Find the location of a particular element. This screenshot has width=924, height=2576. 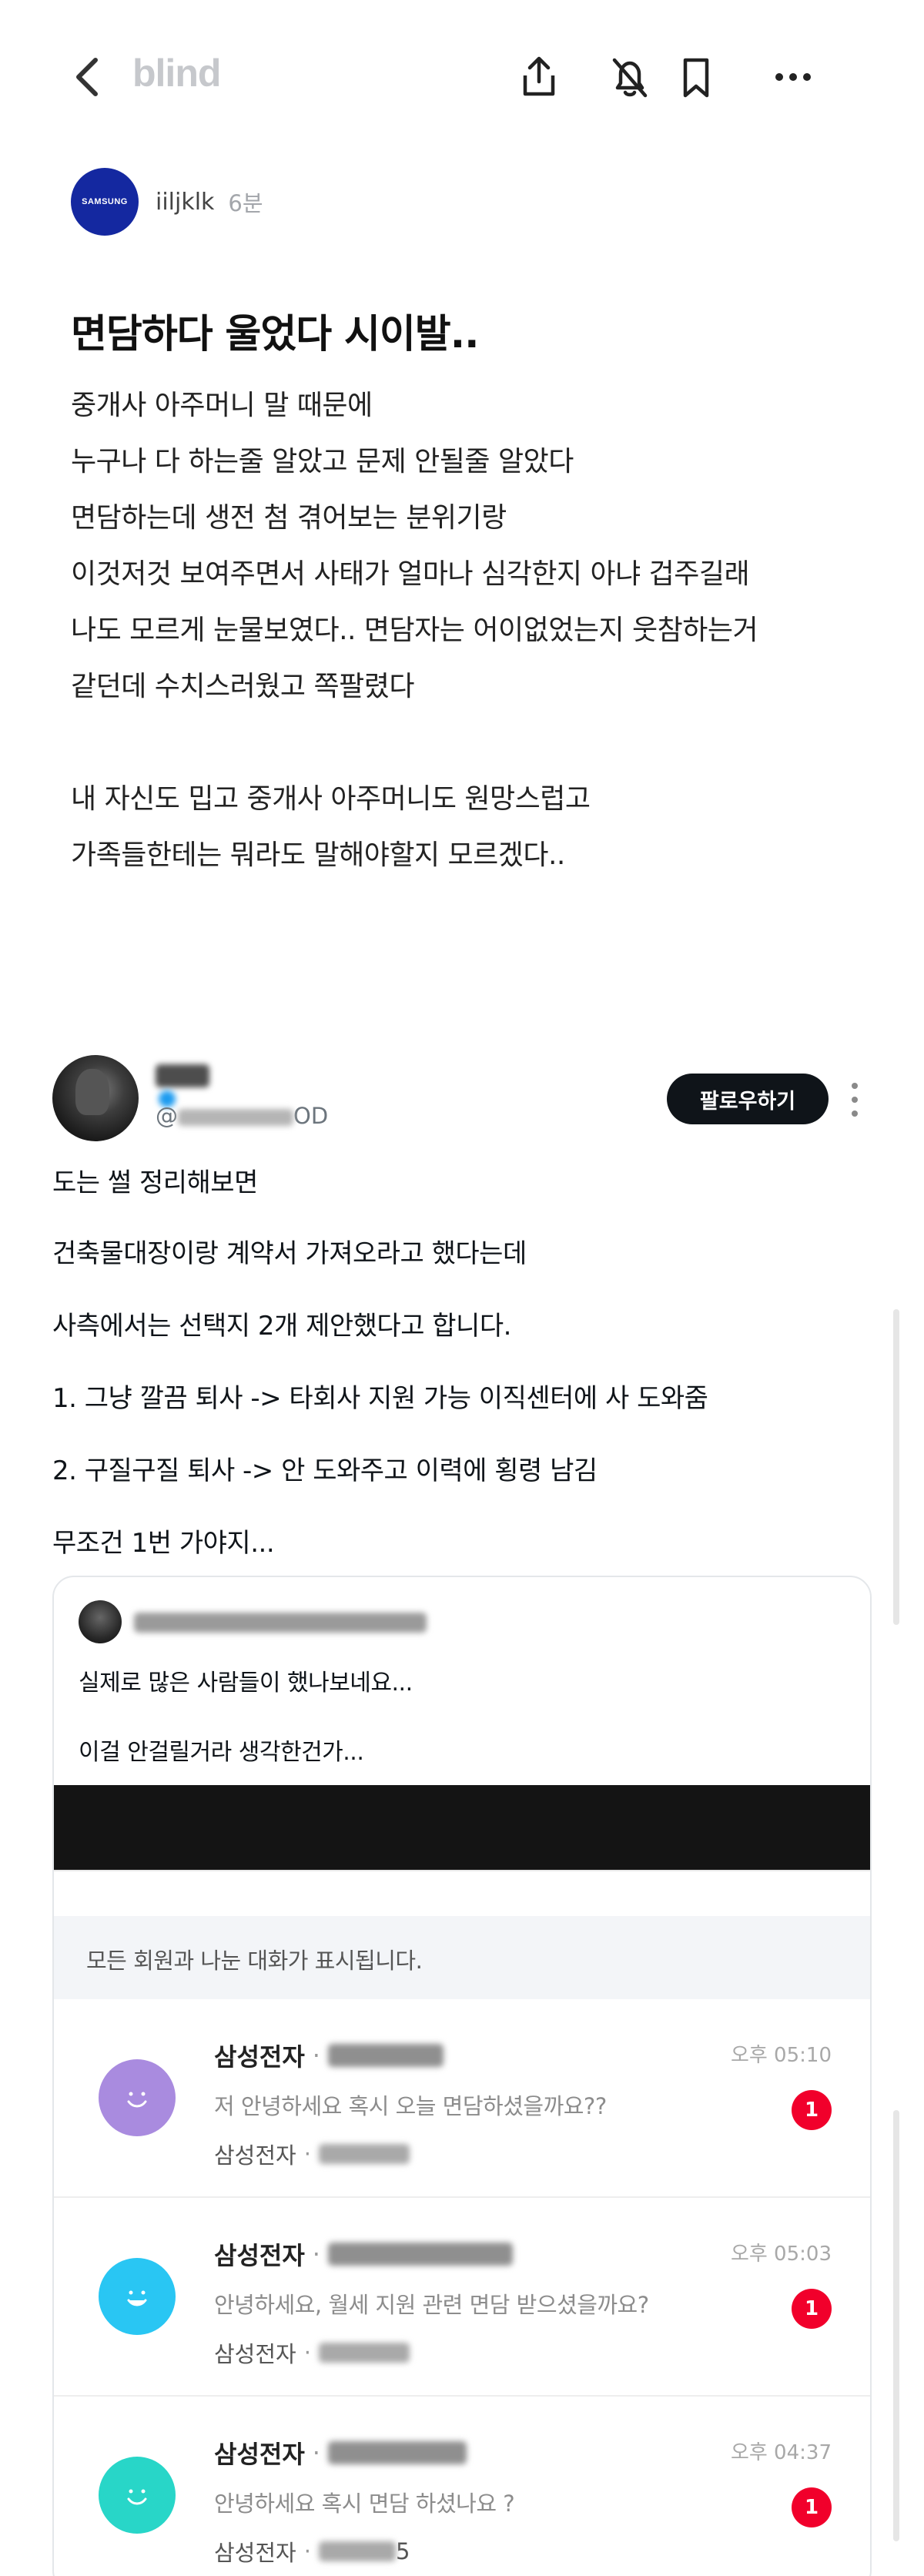

post-line: 이것저것 보여주면서 사태가 얼마나 심각한지 아냐 겁주길래 is located at coordinates (410, 574).